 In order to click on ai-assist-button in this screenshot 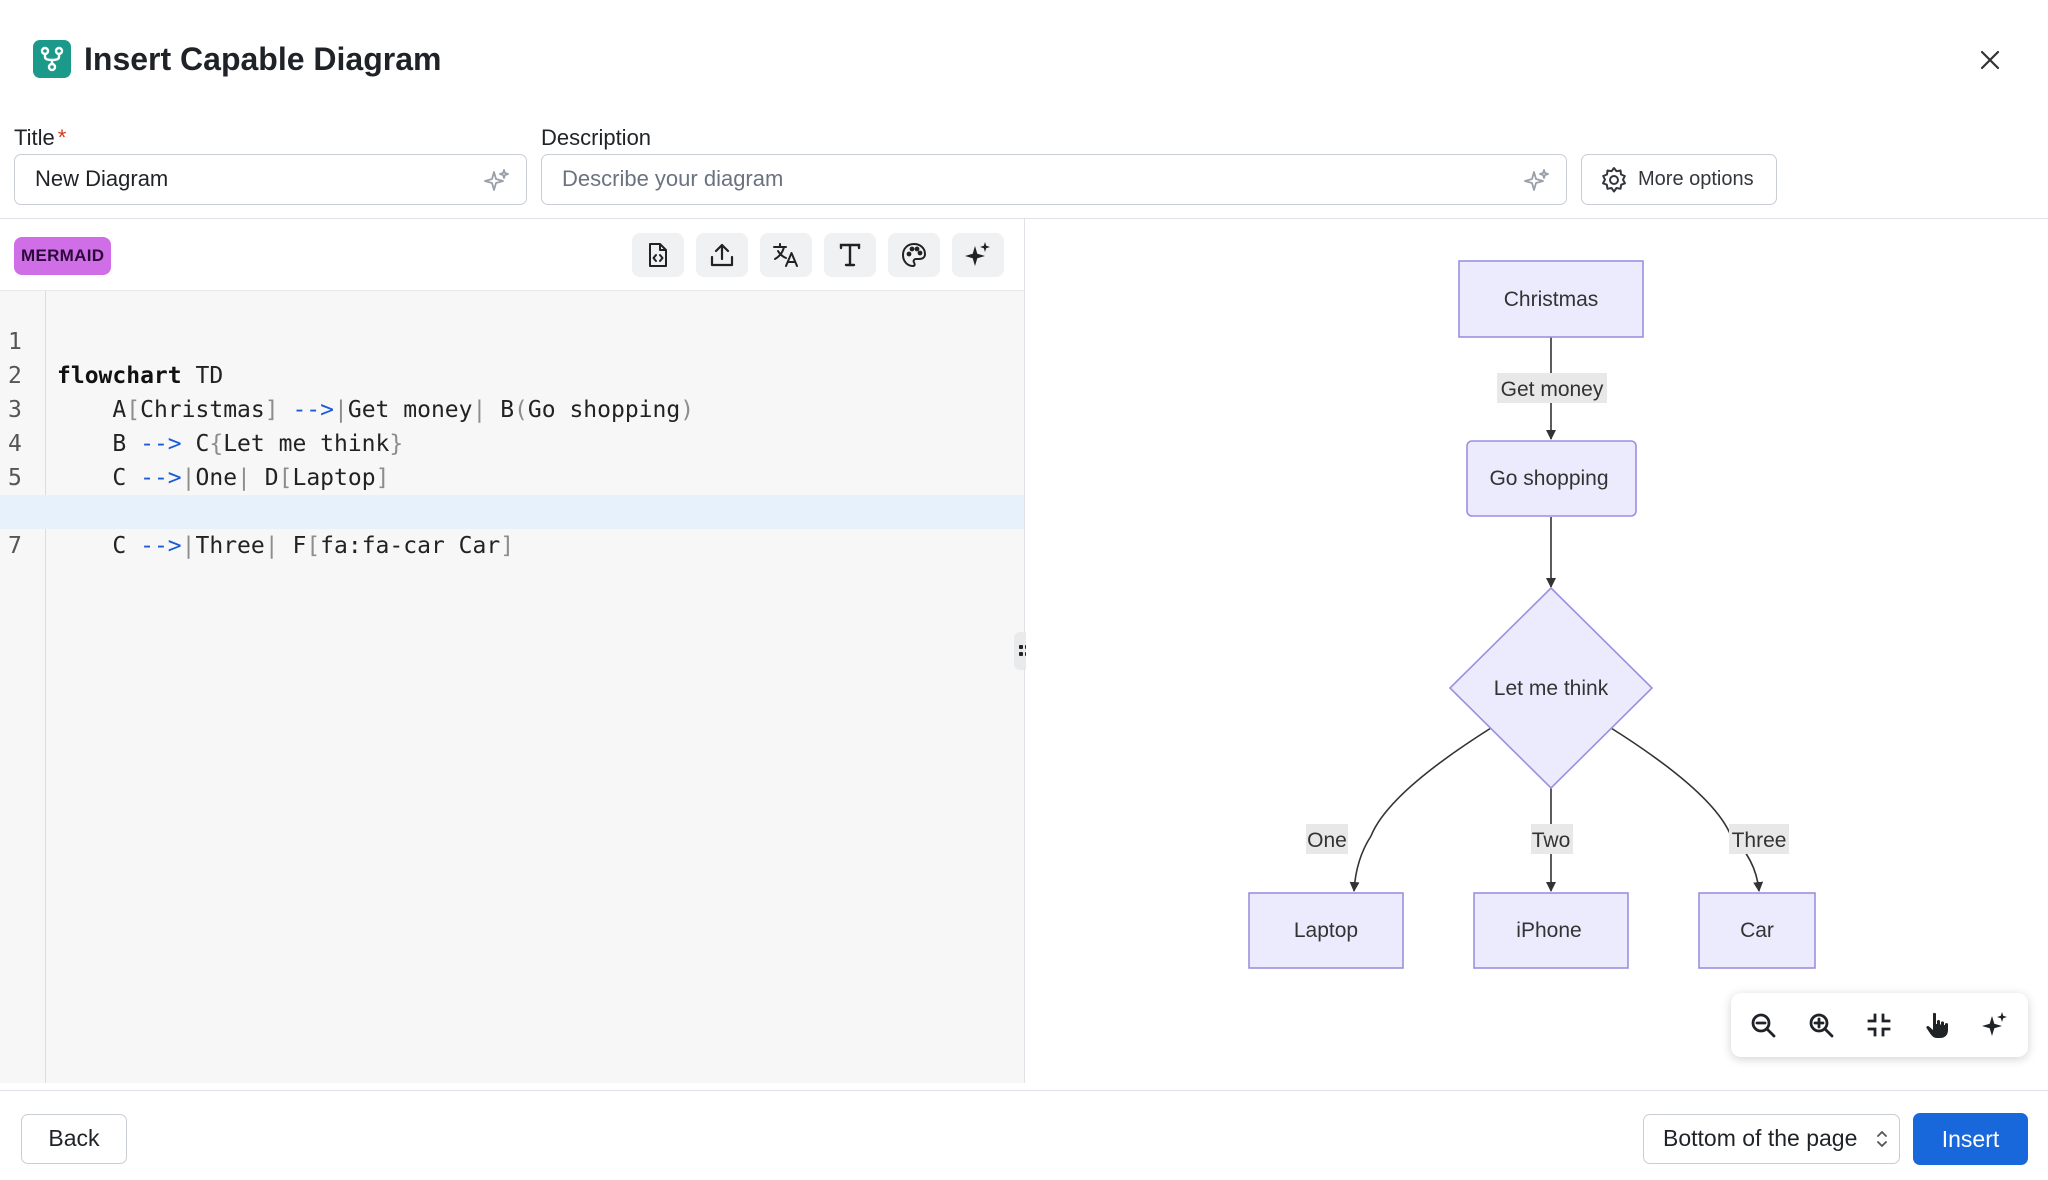, I will do `click(1995, 1025)`.